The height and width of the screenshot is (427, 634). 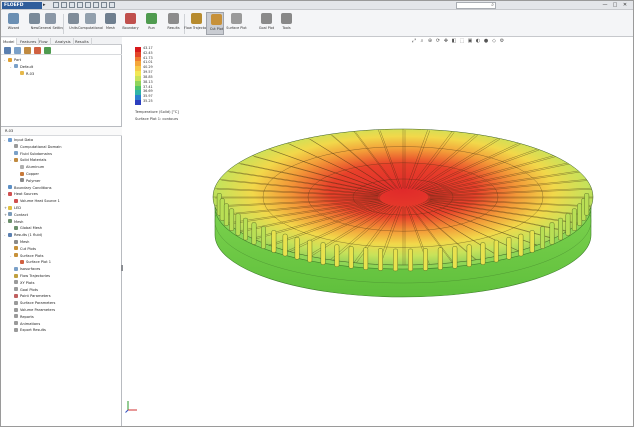 What do you see at coordinates (72, 5) in the screenshot?
I see `save-icon` at bounding box center [72, 5].